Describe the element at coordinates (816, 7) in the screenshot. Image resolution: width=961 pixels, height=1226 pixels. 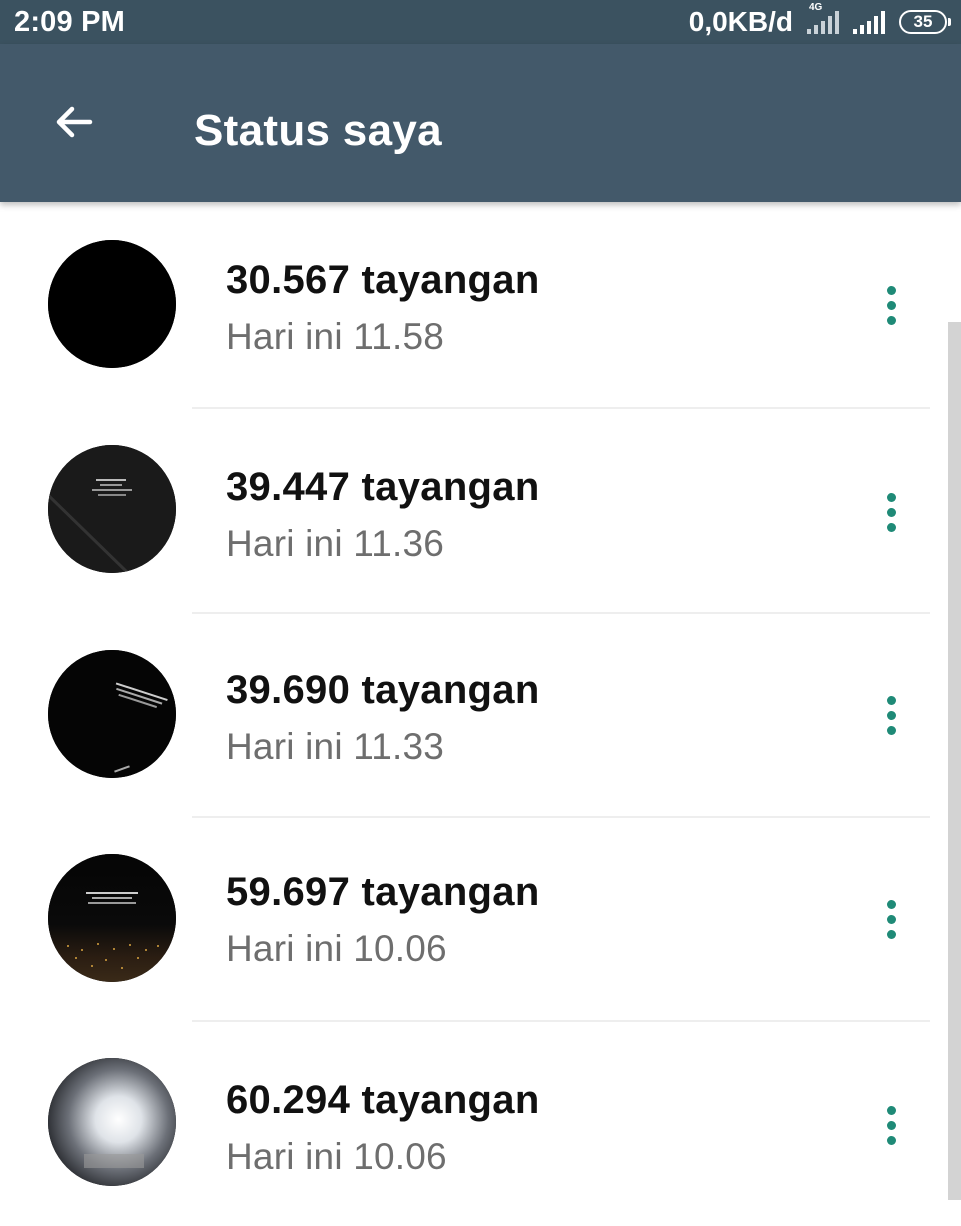
I see `signal-4g-label: 4G` at that location.